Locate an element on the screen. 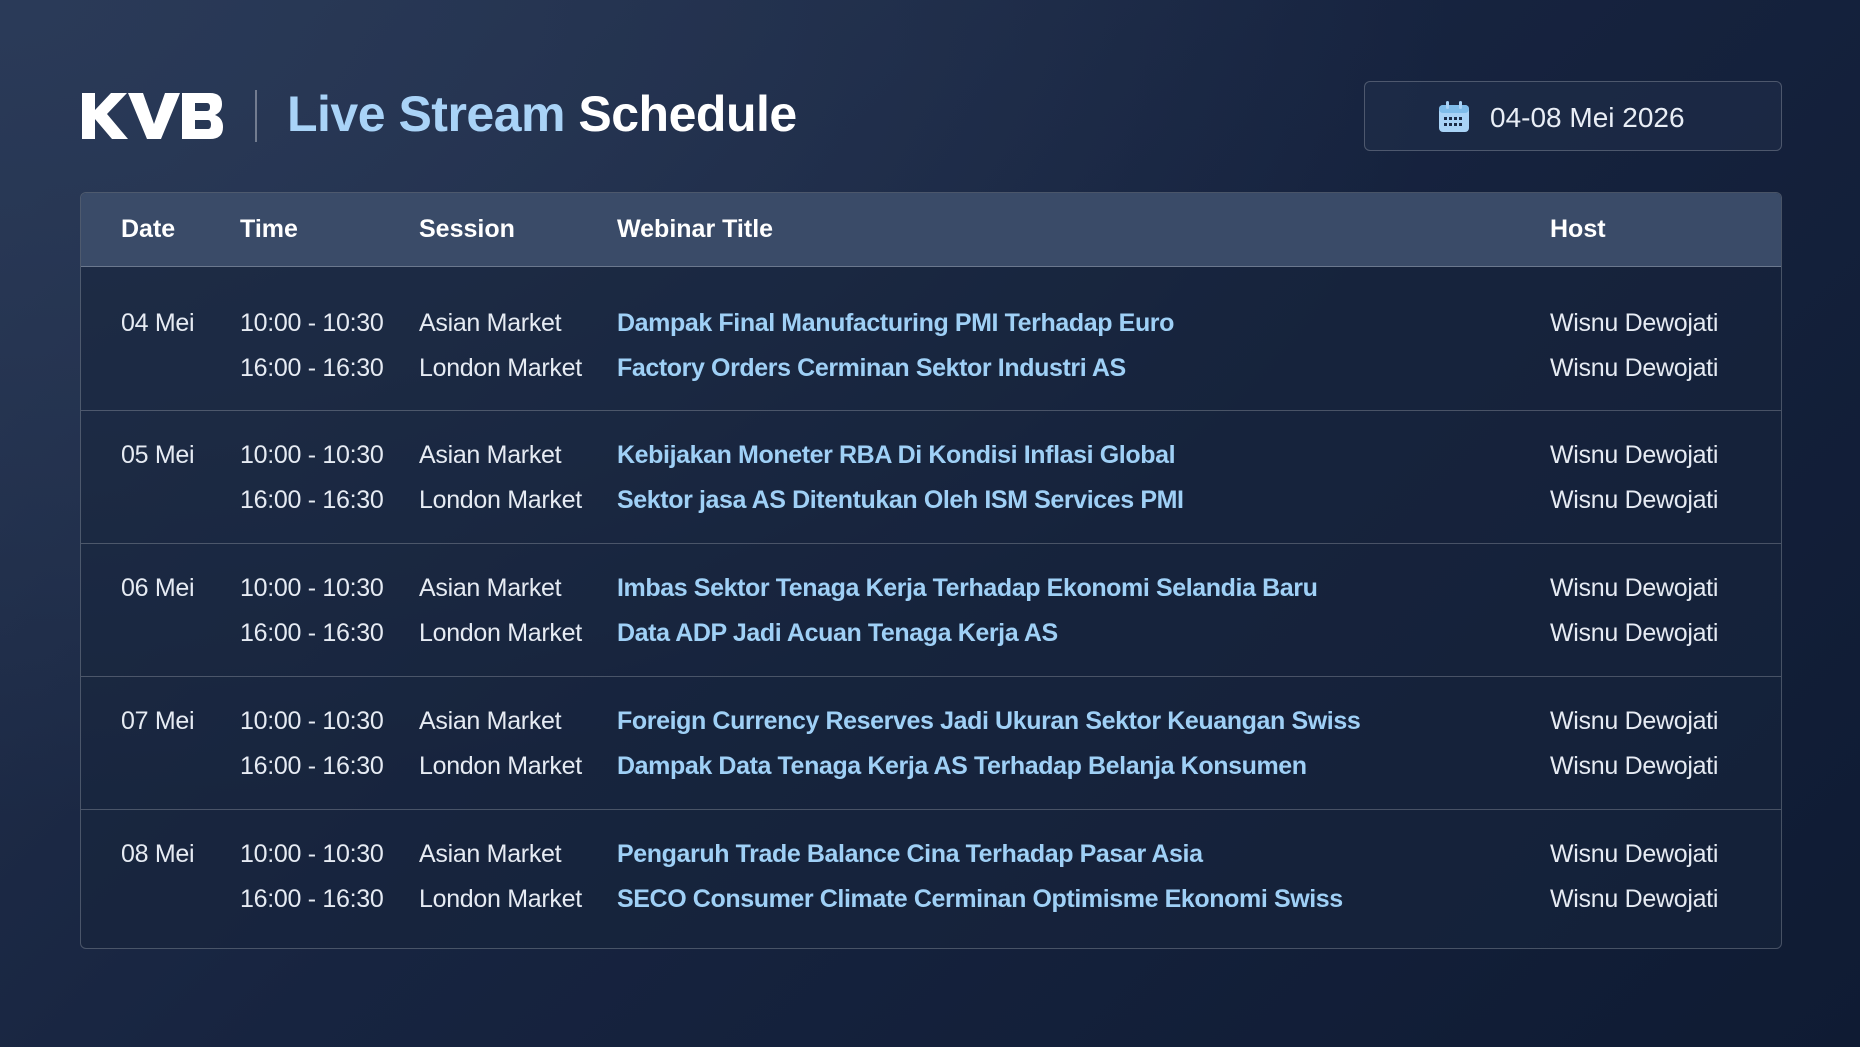  column-header-webinar-title: Webinar Title is located at coordinates (695, 229).